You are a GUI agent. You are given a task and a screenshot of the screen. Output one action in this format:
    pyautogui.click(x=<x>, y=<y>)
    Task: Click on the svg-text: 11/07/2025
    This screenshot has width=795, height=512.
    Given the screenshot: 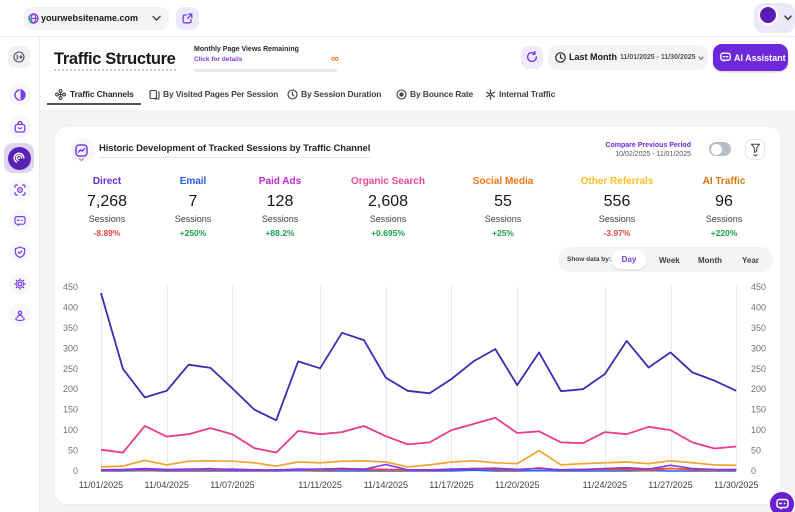 What is the action you would take?
    pyautogui.click(x=232, y=485)
    